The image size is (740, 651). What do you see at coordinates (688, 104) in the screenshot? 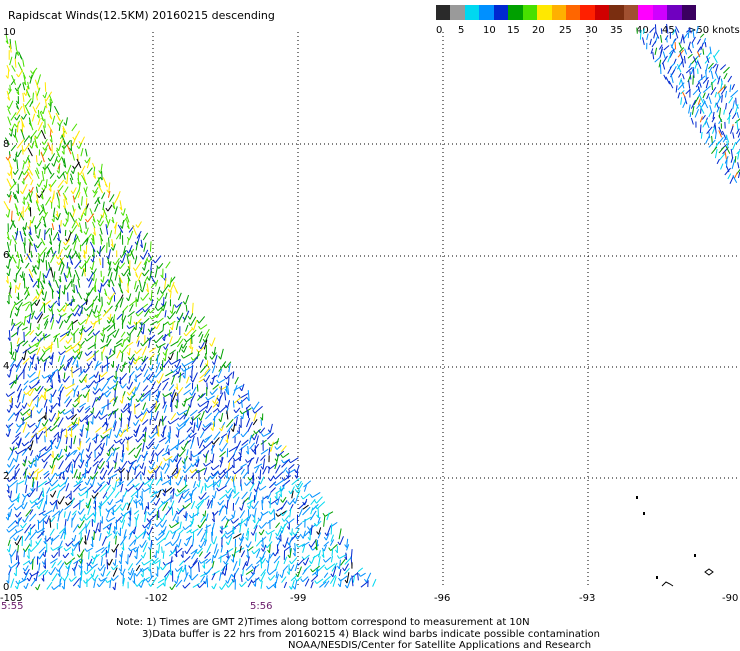
I see `wind-swath-east` at bounding box center [688, 104].